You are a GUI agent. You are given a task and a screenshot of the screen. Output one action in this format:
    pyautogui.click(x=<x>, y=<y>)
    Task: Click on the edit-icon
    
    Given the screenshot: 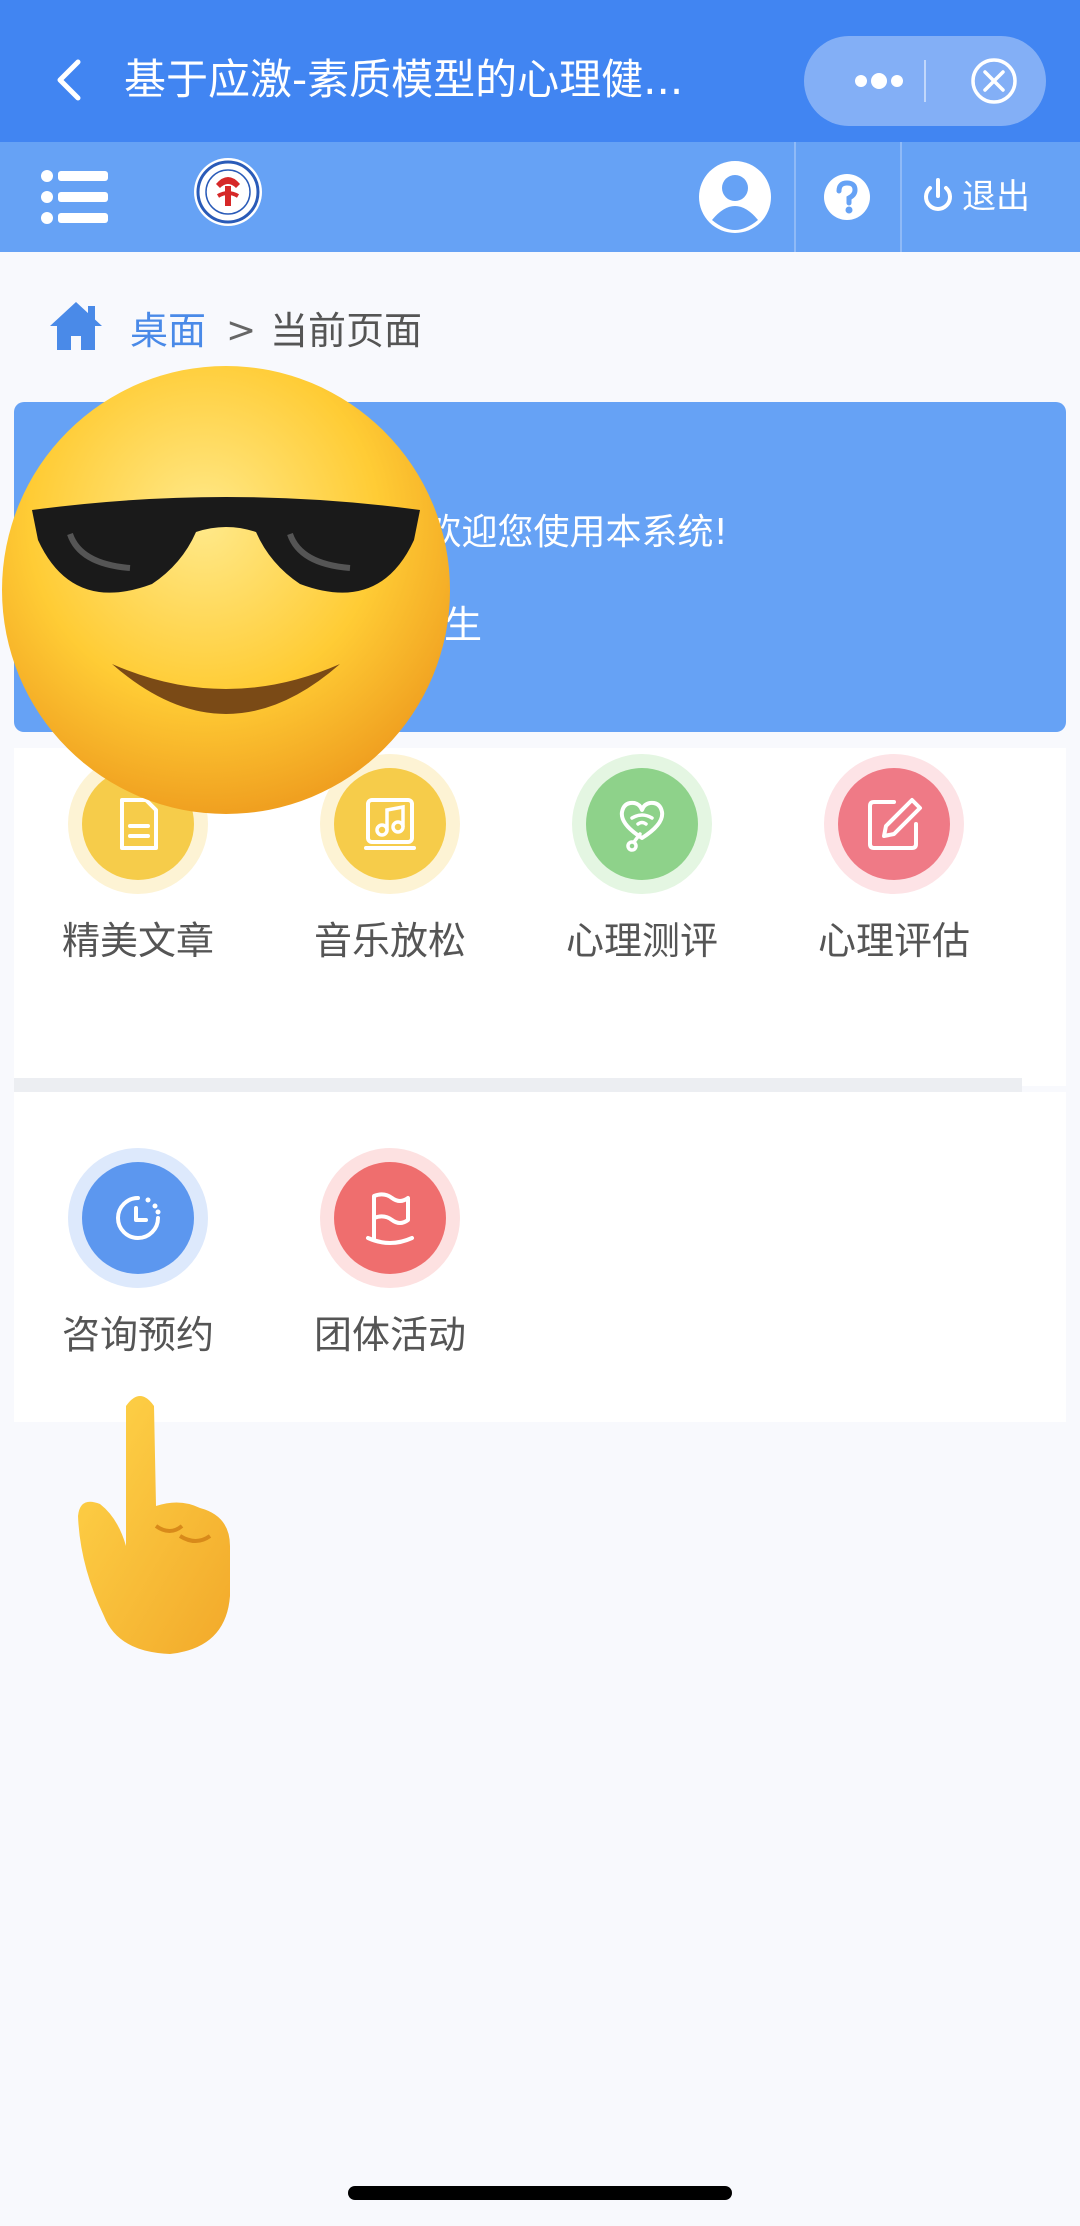 What is the action you would take?
    pyautogui.click(x=895, y=824)
    